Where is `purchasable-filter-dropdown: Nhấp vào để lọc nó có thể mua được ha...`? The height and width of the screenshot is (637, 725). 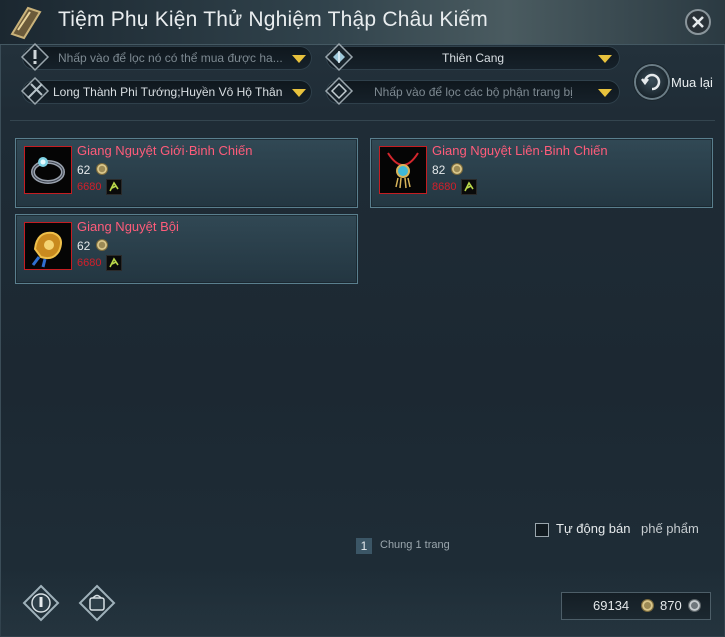 purchasable-filter-dropdown: Nhấp vào để lọc nó có thể mua được ha... is located at coordinates (166, 57).